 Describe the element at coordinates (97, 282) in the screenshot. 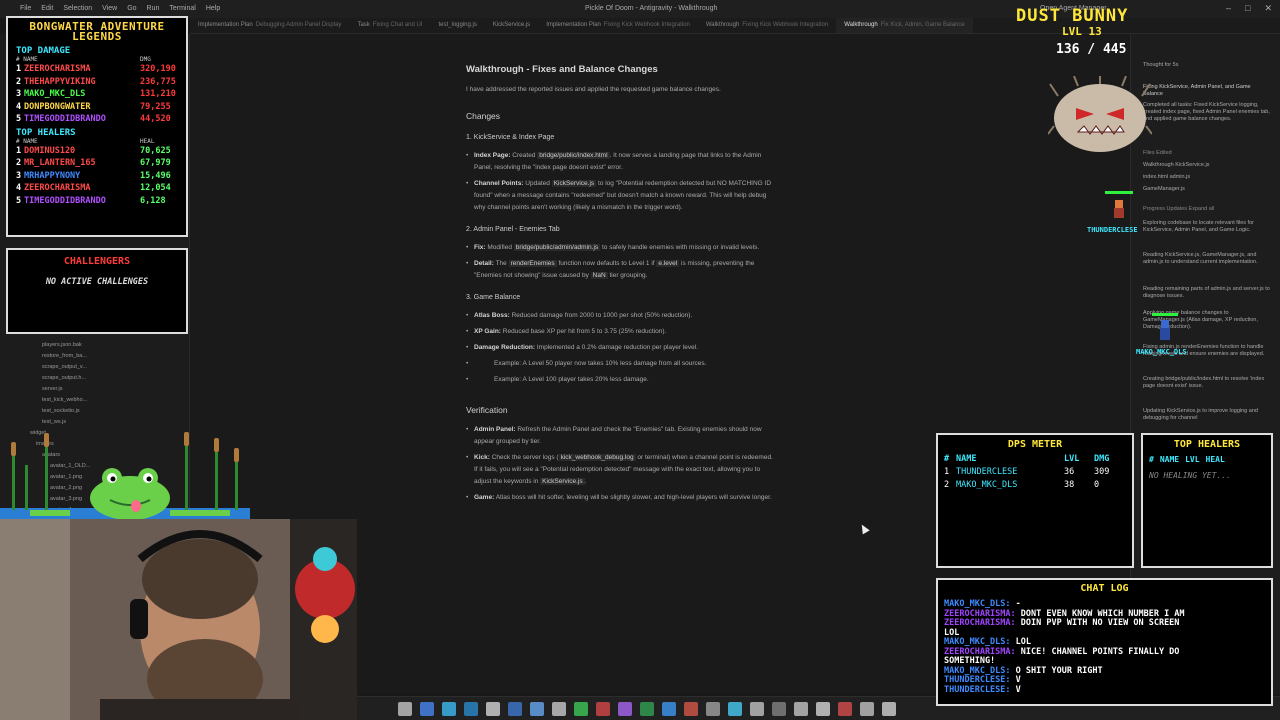

I see `challengers-message: NO ACTIVE CHALLENGES` at that location.